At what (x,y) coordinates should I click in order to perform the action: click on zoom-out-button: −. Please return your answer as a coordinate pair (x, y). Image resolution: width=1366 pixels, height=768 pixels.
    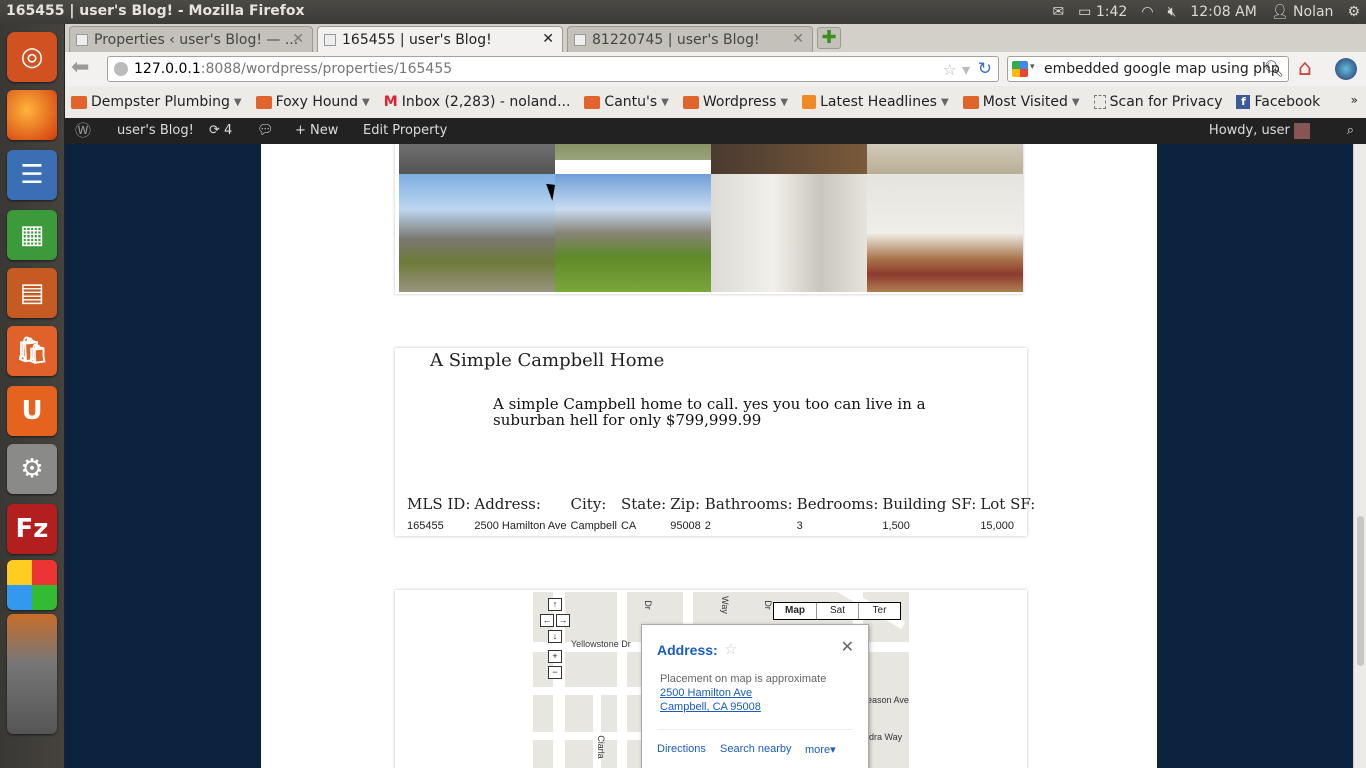
    Looking at the image, I should click on (555, 672).